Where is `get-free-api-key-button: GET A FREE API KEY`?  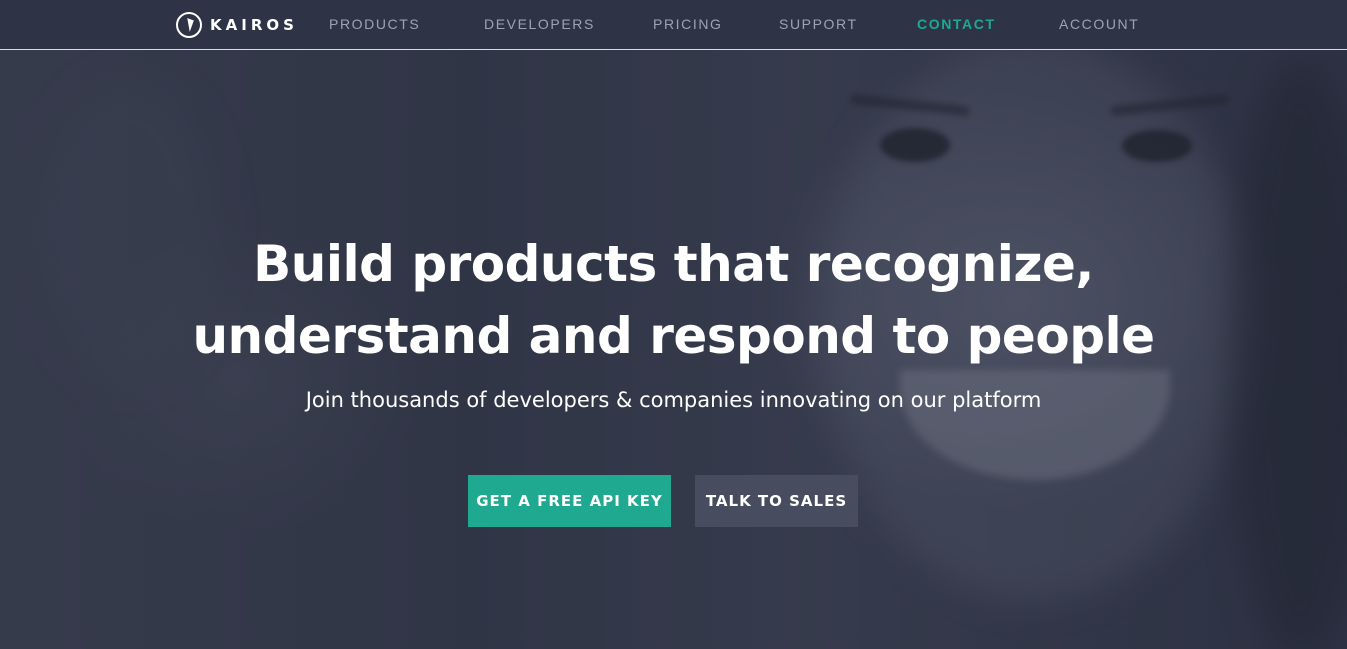
get-free-api-key-button: GET A FREE API KEY is located at coordinates (569, 501).